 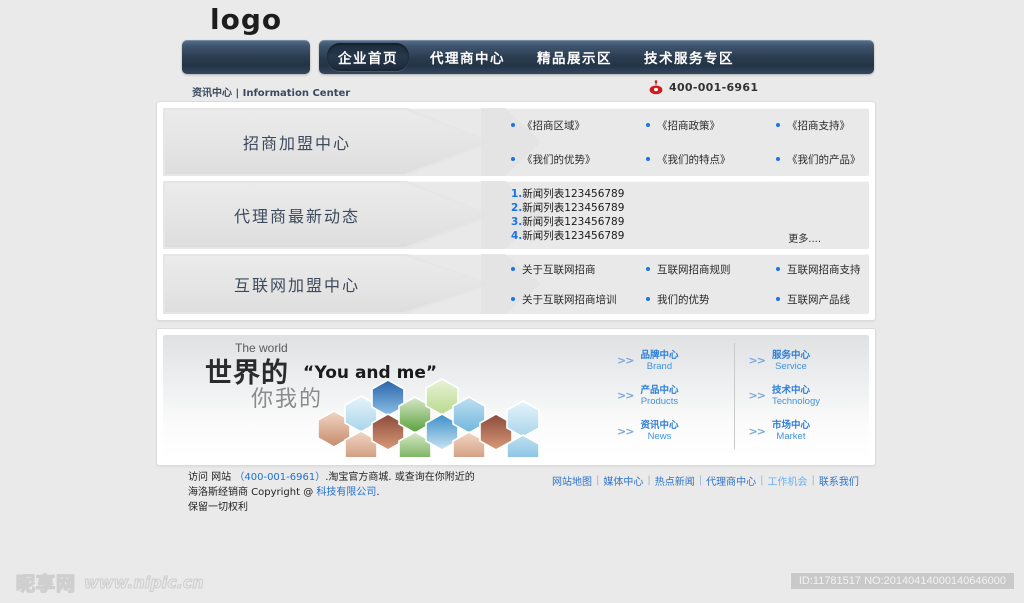 I want to click on footer-phone: （400-001-6961）, so click(x=280, y=477).